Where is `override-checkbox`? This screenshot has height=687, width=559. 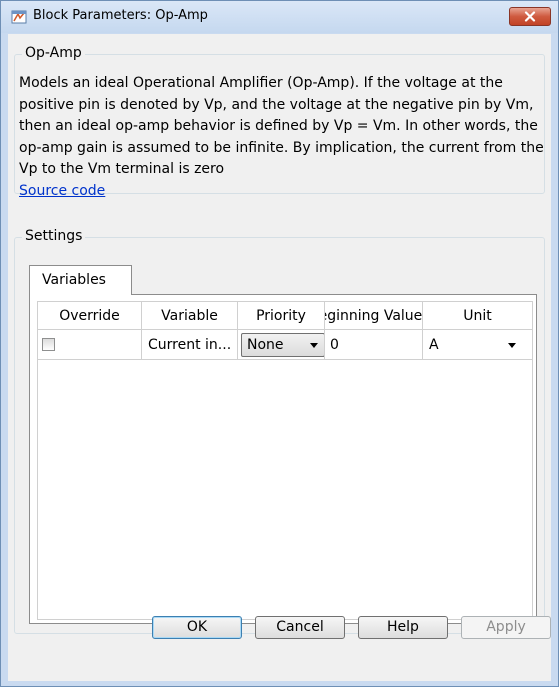
override-checkbox is located at coordinates (48, 344).